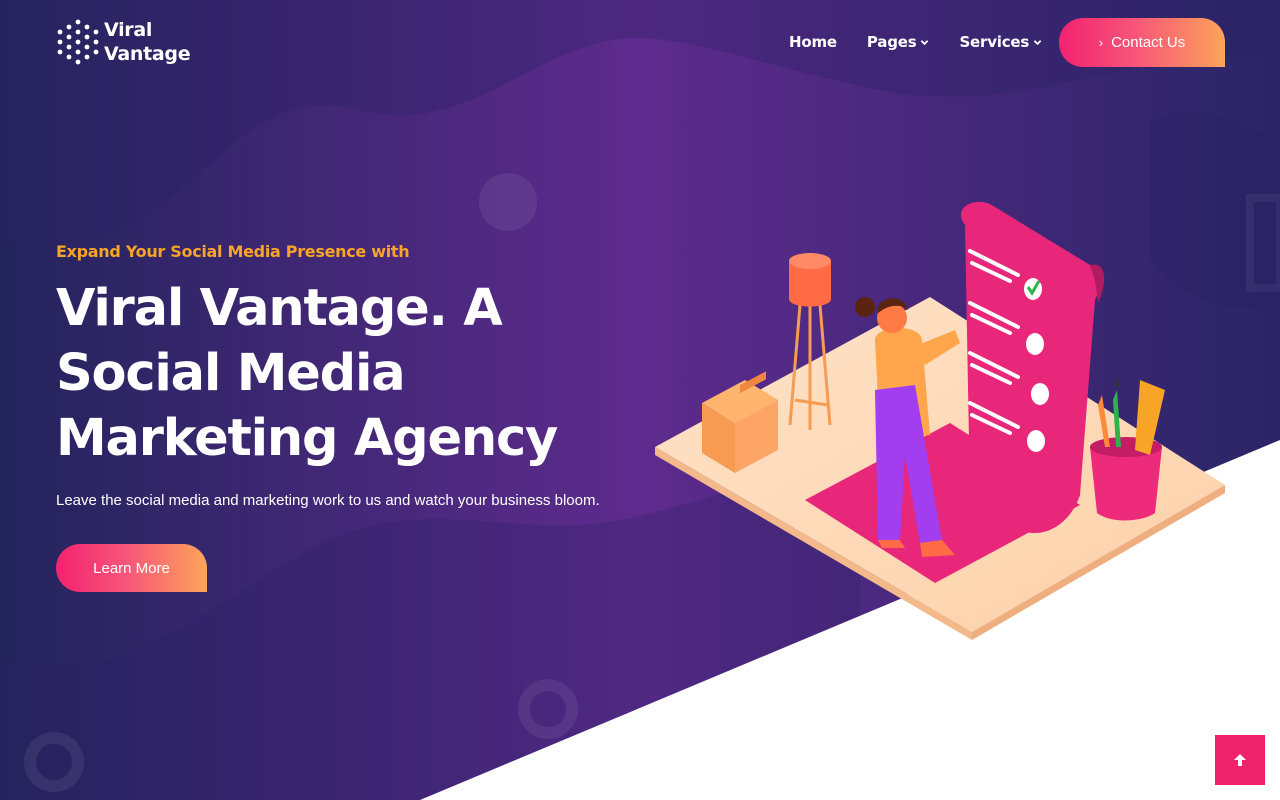 This screenshot has width=1280, height=800. What do you see at coordinates (891, 42) in the screenshot?
I see `nav-item-pages-label: Pages` at bounding box center [891, 42].